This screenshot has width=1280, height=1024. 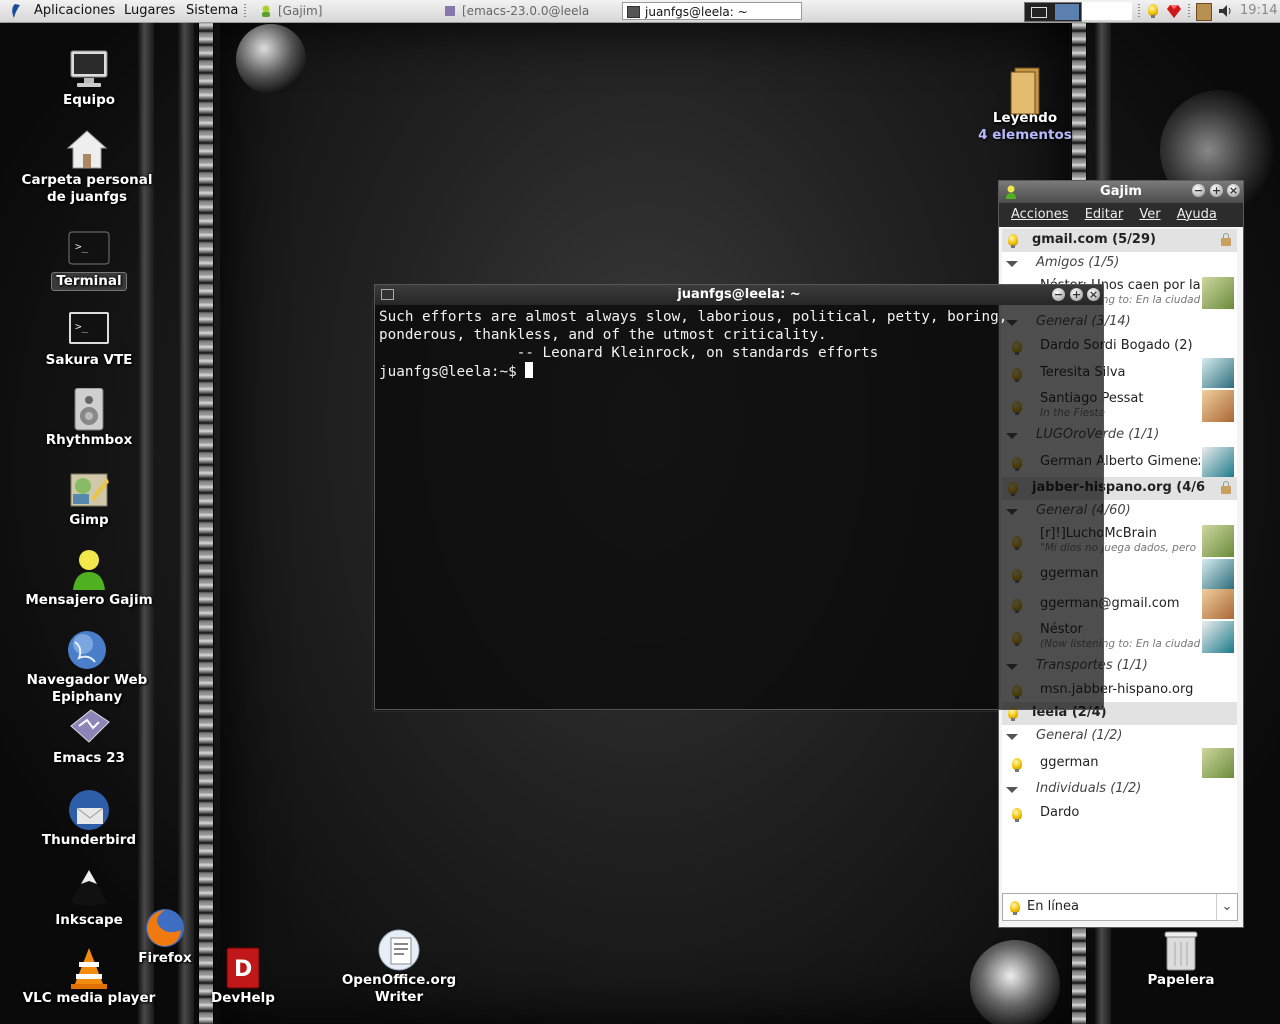 I want to click on group-row: General (1/2), so click(x=1119, y=736).